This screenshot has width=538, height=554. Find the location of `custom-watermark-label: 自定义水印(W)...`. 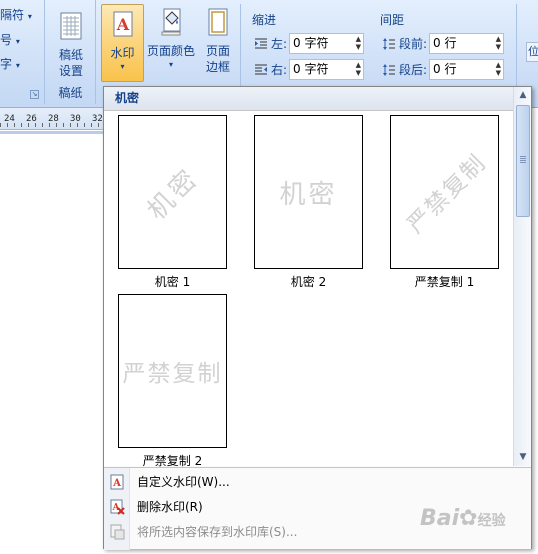

custom-watermark-label: 自定义水印(W)... is located at coordinates (183, 482).